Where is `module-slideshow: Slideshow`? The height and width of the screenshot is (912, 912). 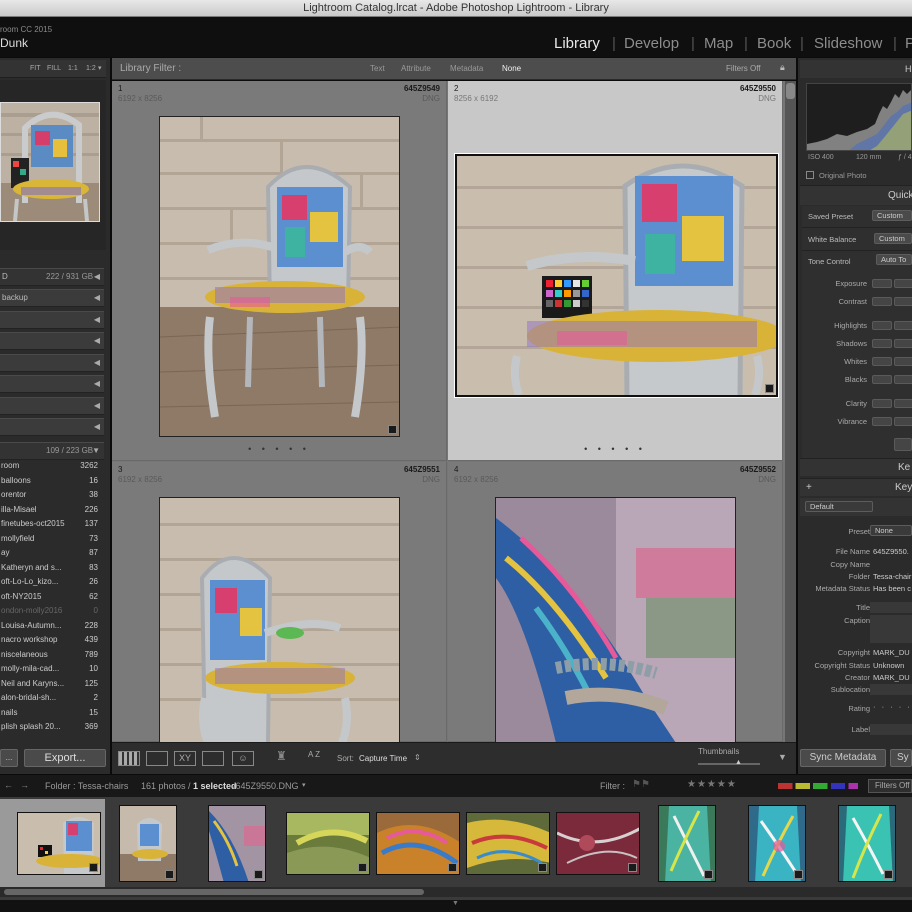 module-slideshow: Slideshow is located at coordinates (848, 43).